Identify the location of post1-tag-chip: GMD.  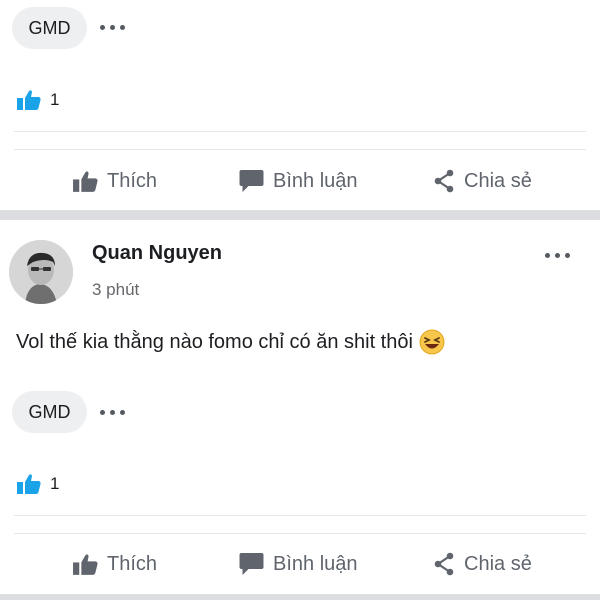
(49, 28).